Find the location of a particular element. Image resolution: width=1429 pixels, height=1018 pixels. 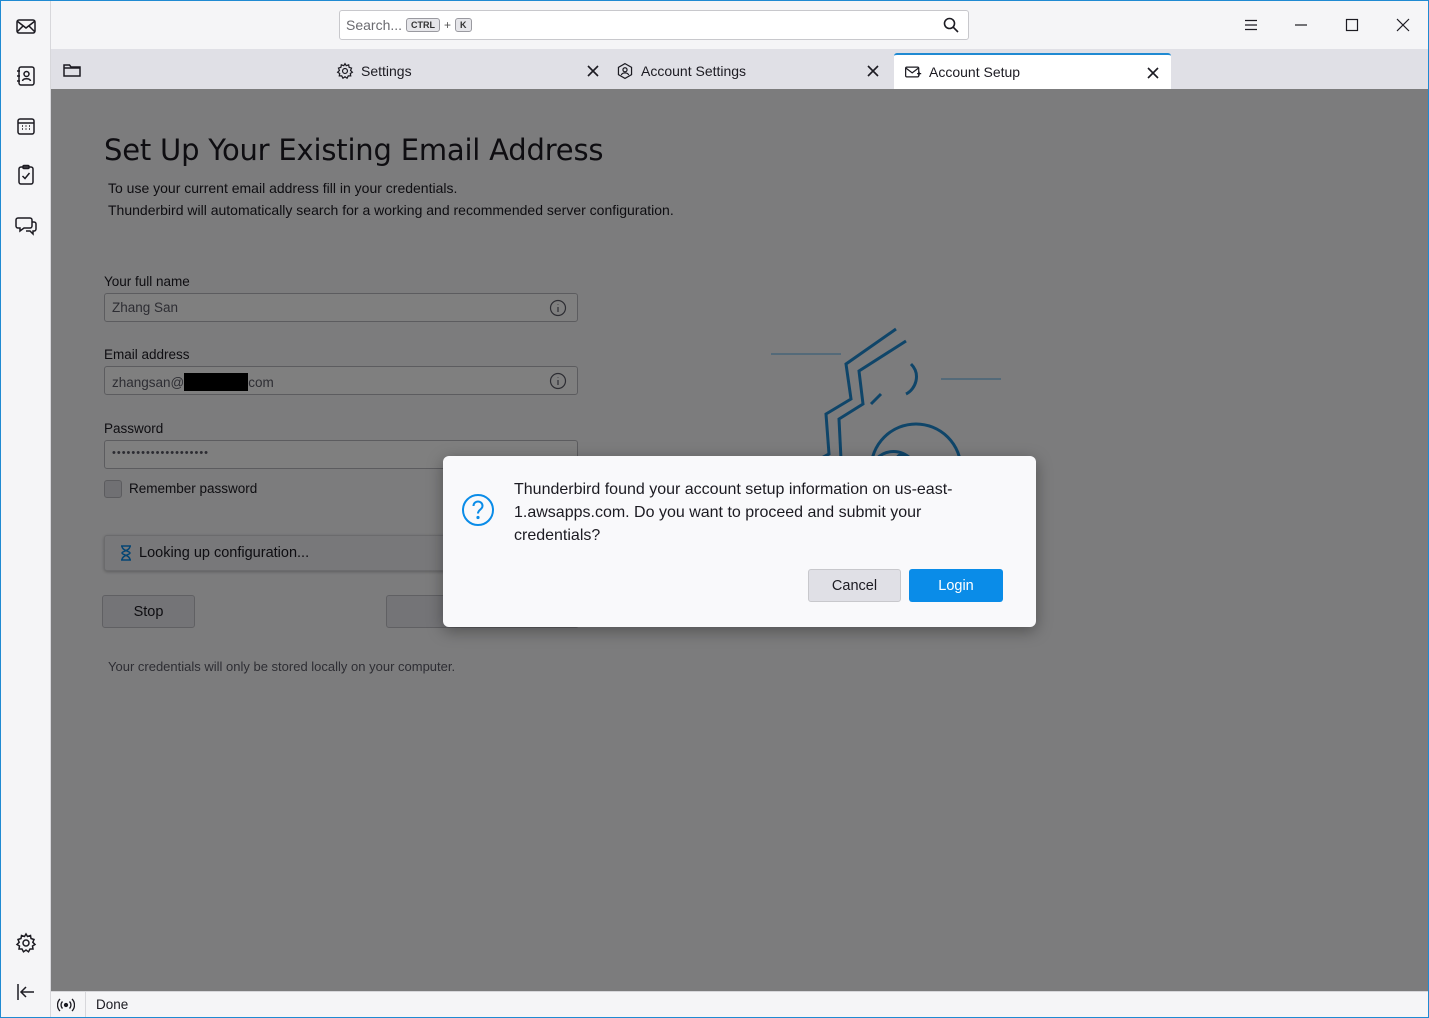

status-separator is located at coordinates (85, 1004).